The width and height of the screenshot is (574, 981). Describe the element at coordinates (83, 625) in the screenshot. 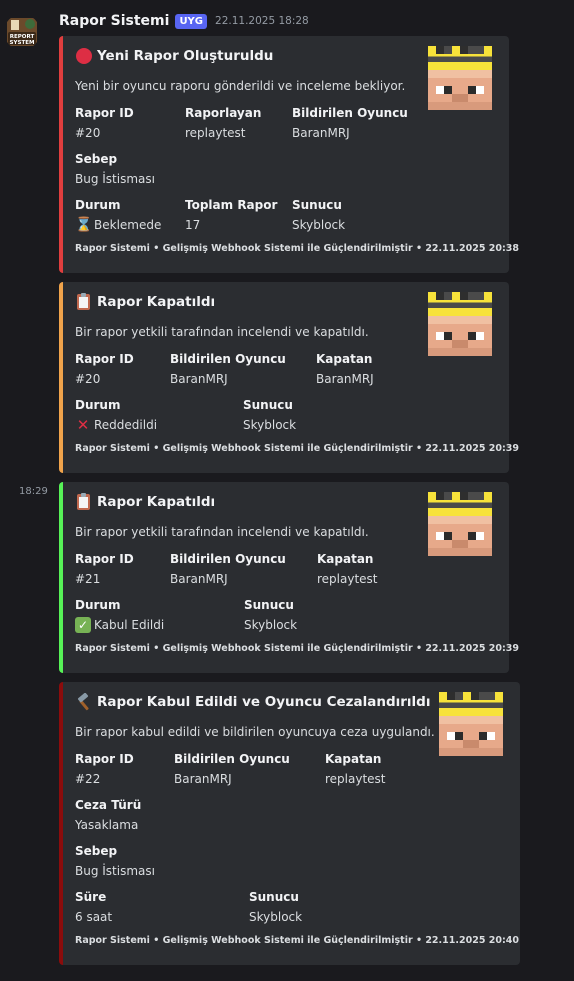

I see `check-mark-icon: ✓` at that location.